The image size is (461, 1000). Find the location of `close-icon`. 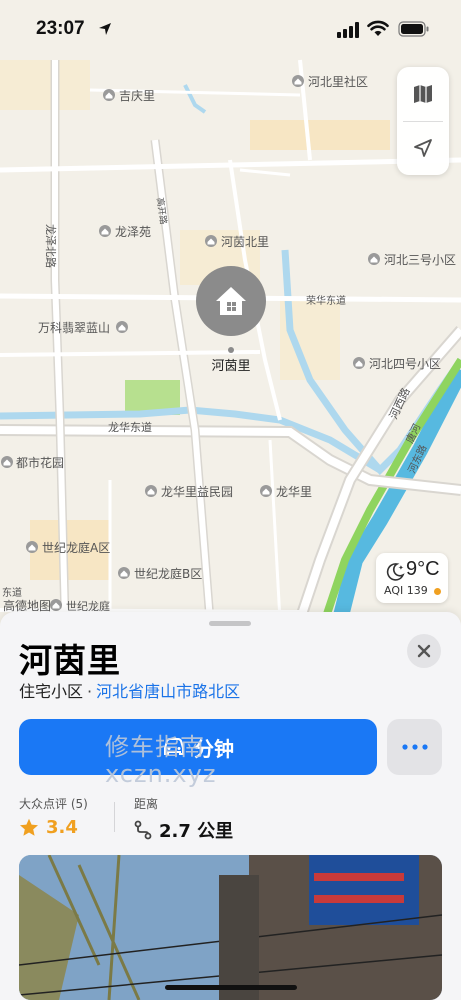

close-icon is located at coordinates (424, 651).